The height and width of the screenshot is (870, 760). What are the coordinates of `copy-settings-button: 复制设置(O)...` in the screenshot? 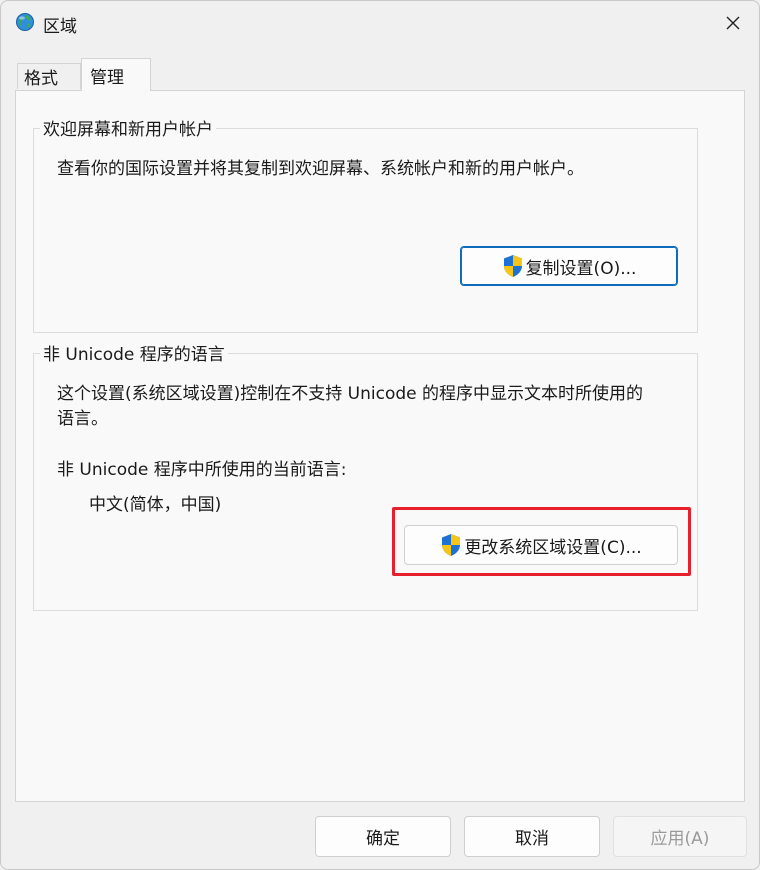 It's located at (569, 266).